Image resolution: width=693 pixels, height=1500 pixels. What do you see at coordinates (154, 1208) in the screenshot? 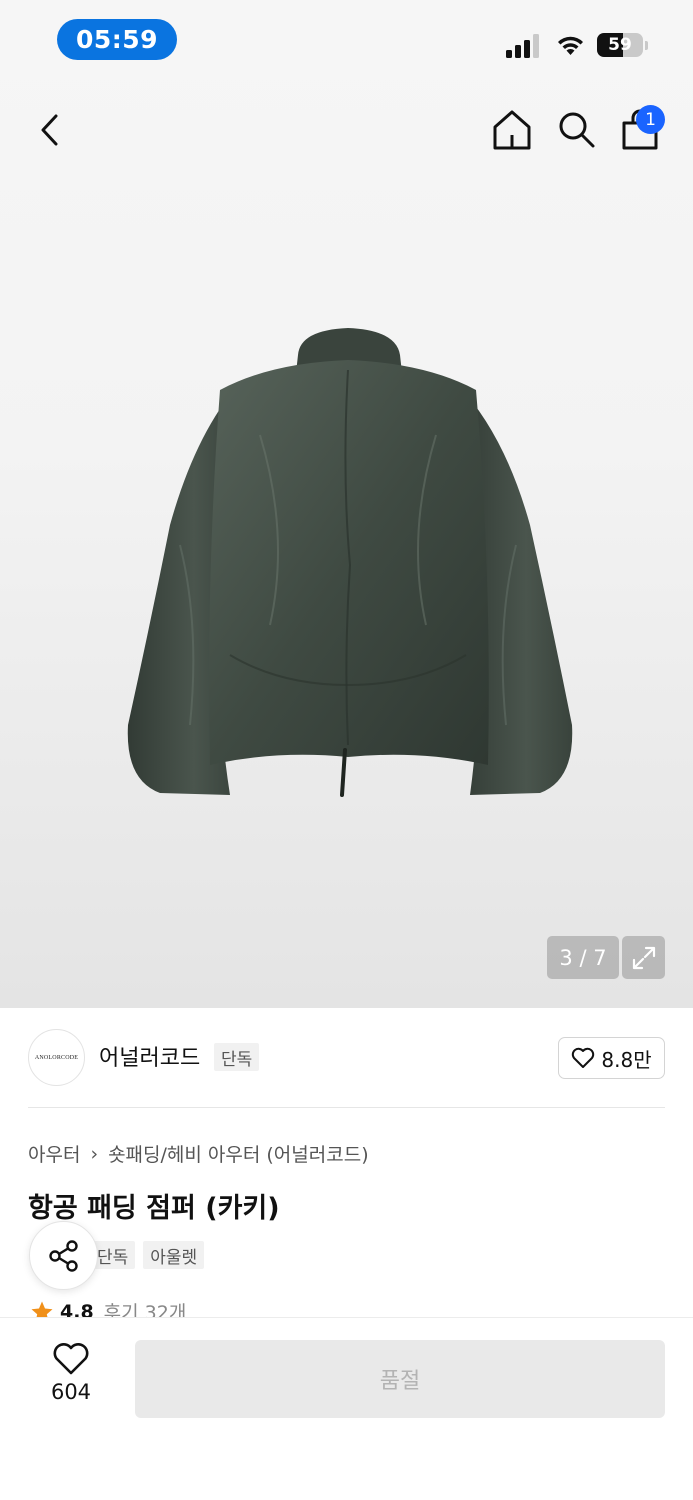
I see `product-title: 항공 패딩 점퍼 (카키)` at bounding box center [154, 1208].